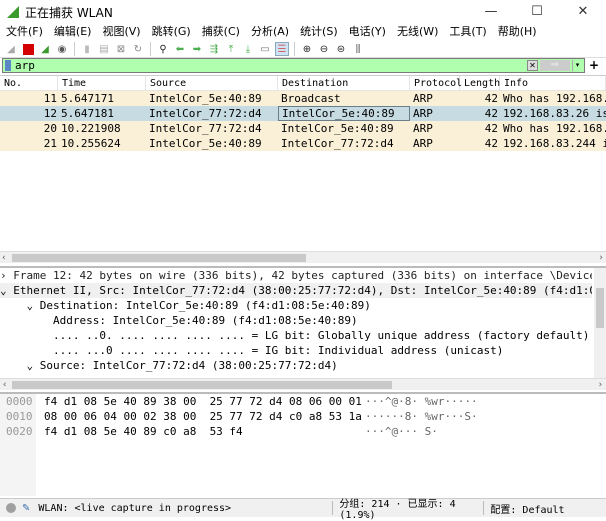 The width and height of the screenshot is (606, 521). Describe the element at coordinates (467, 32) in the screenshot. I see `menu-tools: 工具(T)` at that location.